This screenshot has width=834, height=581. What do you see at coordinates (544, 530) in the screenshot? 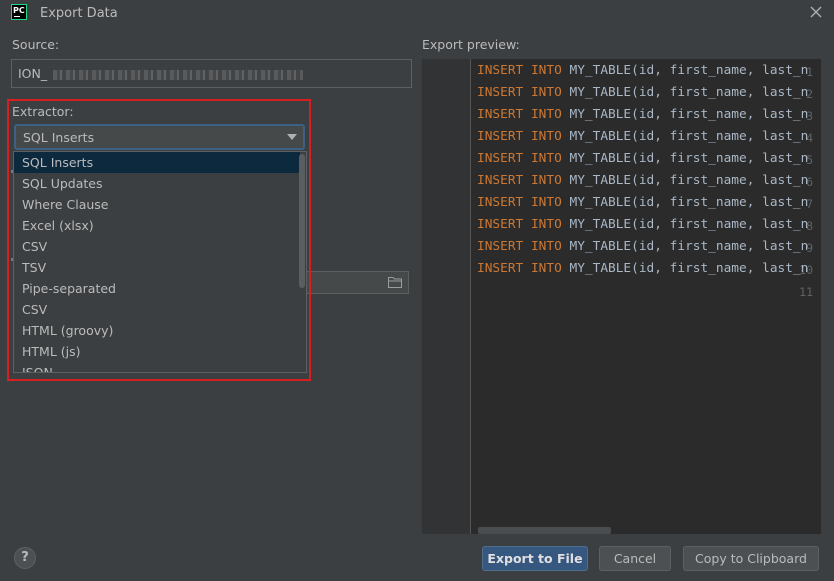
I see `horizontal-scrollbar` at bounding box center [544, 530].